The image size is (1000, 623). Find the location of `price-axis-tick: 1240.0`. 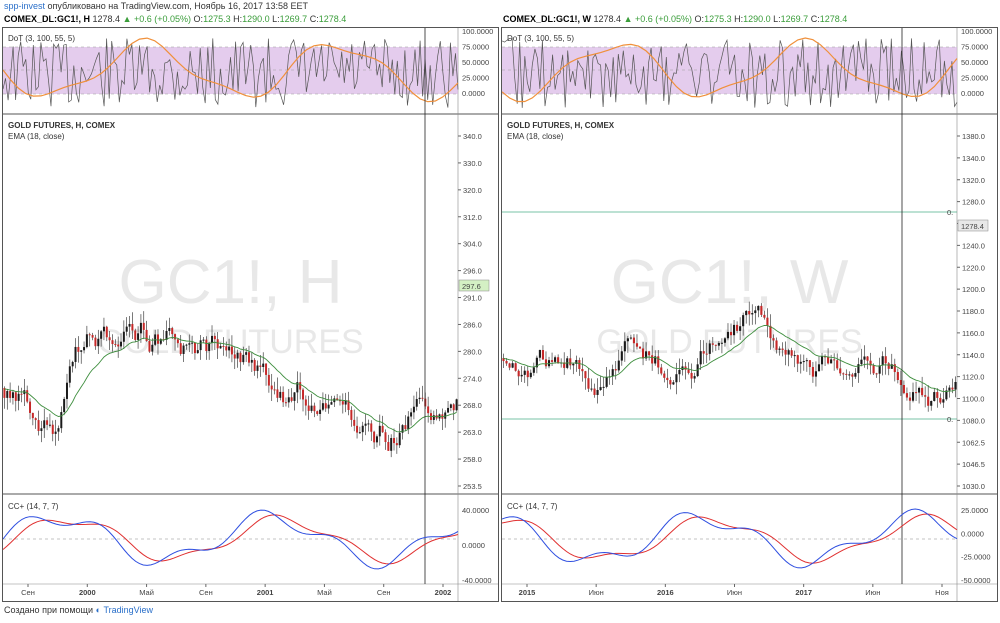

price-axis-tick: 1240.0 is located at coordinates (973, 245).